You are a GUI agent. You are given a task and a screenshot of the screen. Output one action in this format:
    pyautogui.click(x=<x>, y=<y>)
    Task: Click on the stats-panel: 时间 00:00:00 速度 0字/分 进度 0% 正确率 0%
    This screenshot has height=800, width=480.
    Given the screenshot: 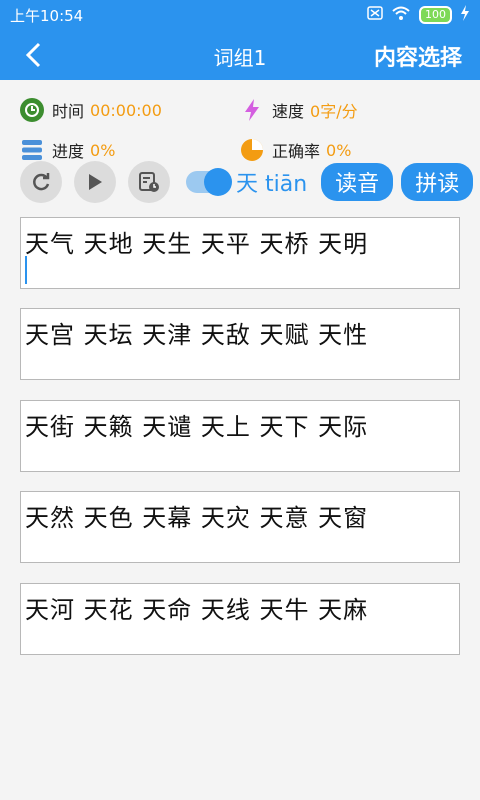 What is the action you would take?
    pyautogui.click(x=240, y=130)
    